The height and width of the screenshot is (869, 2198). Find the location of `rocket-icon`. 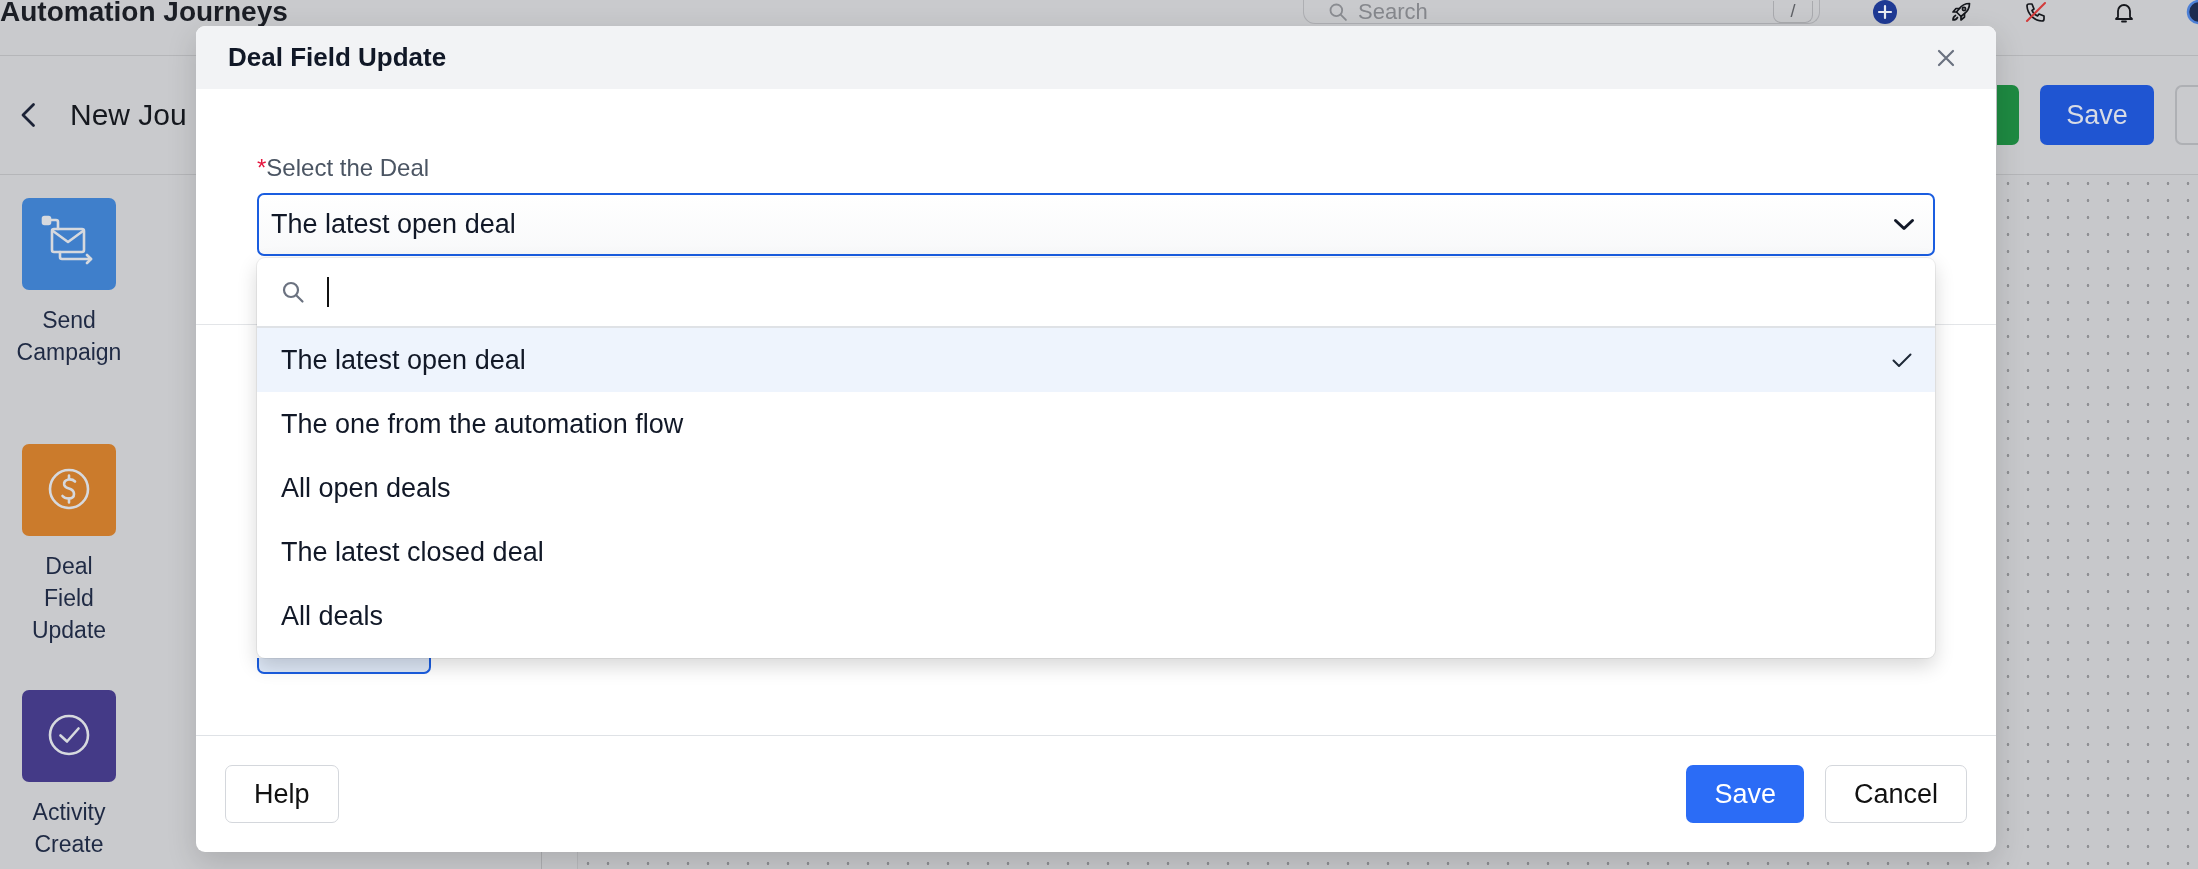

rocket-icon is located at coordinates (1961, 12).